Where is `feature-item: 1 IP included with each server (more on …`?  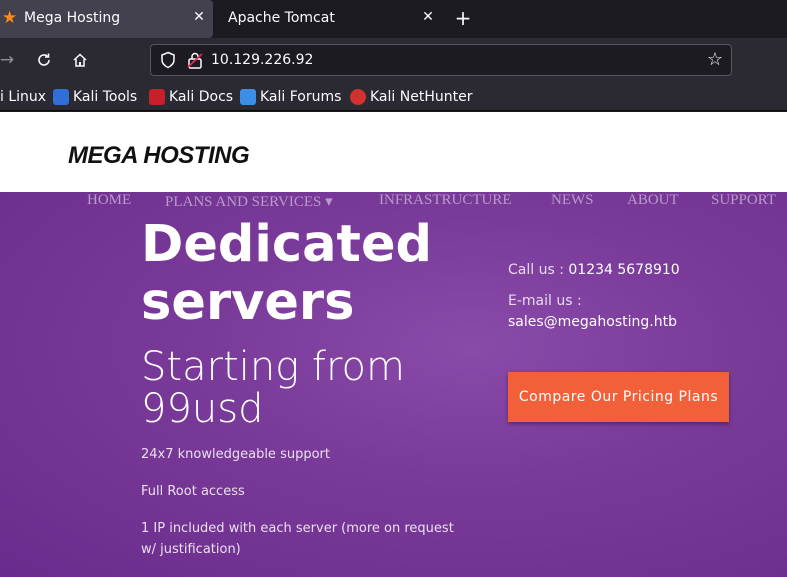
feature-item: 1 IP included with each server (more on … is located at coordinates (297, 539).